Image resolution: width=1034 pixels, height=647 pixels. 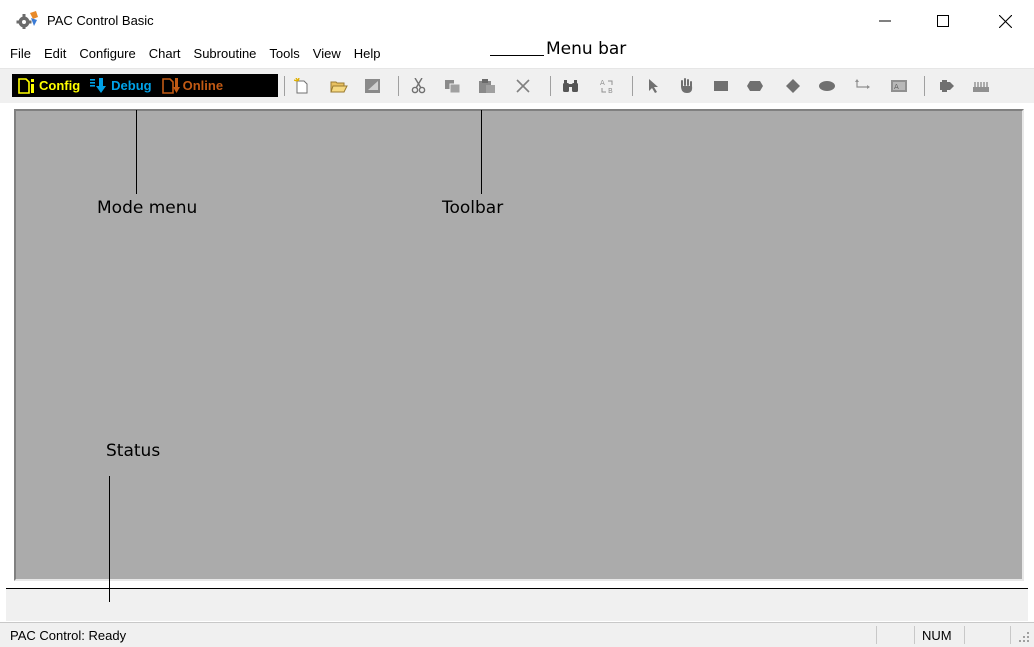 What do you see at coordinates (610, 90) in the screenshot?
I see `svg-text: B` at bounding box center [610, 90].